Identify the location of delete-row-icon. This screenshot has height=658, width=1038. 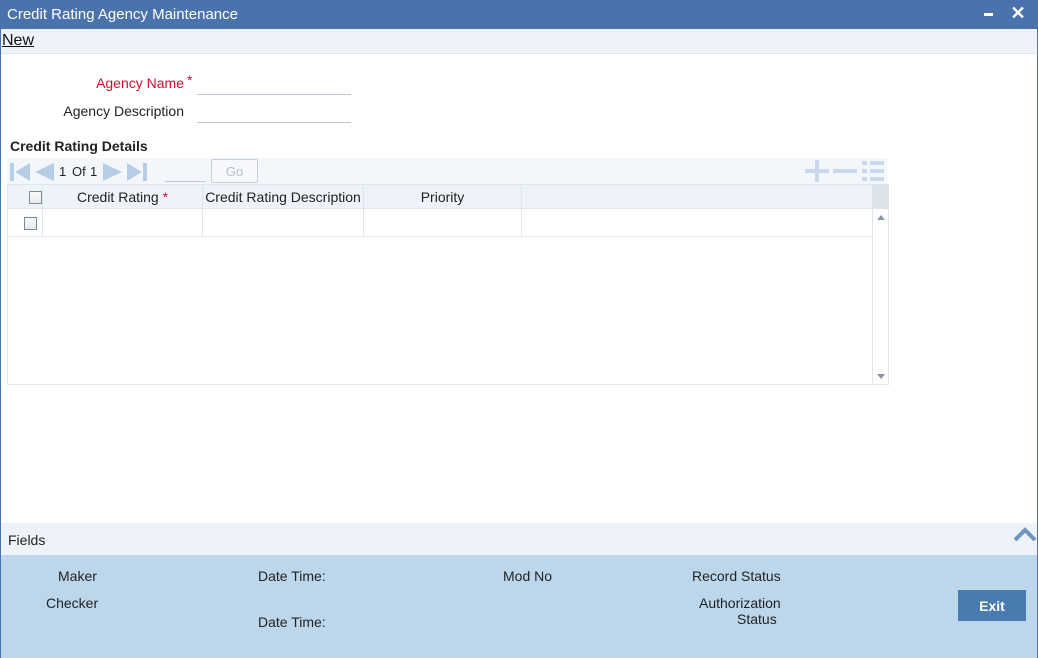
(845, 171).